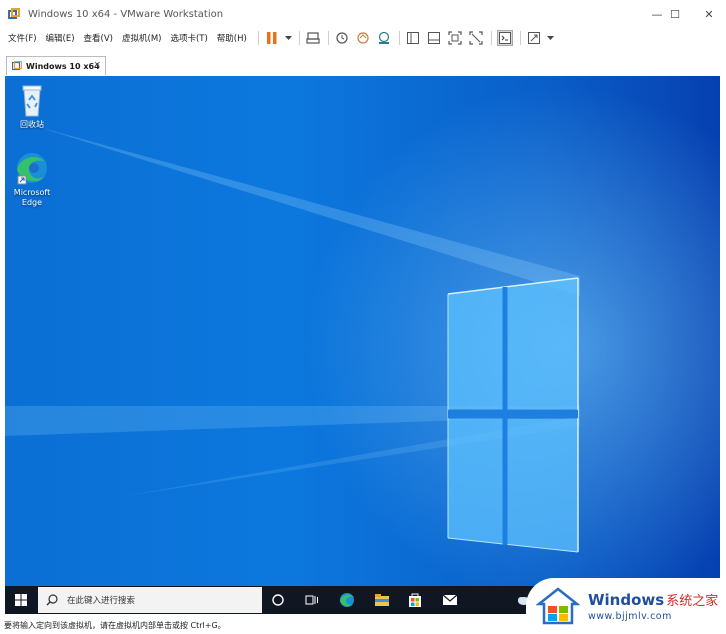  I want to click on watermark-url: www.bjjmlv.com, so click(630, 616).